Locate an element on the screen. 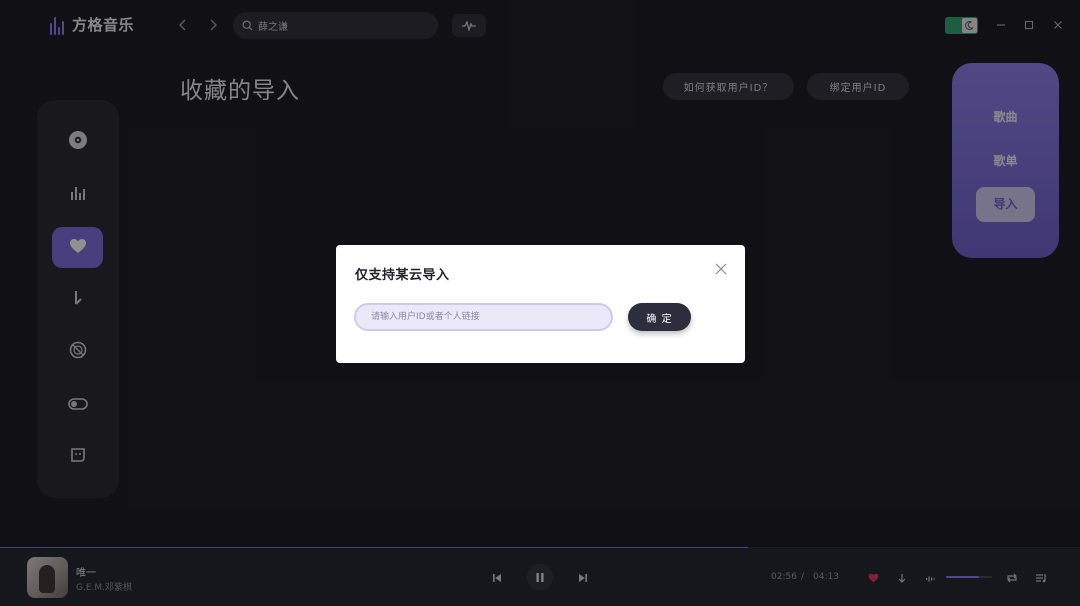  import-dialog: 仅支持某云导入 确 定 is located at coordinates (540, 304).